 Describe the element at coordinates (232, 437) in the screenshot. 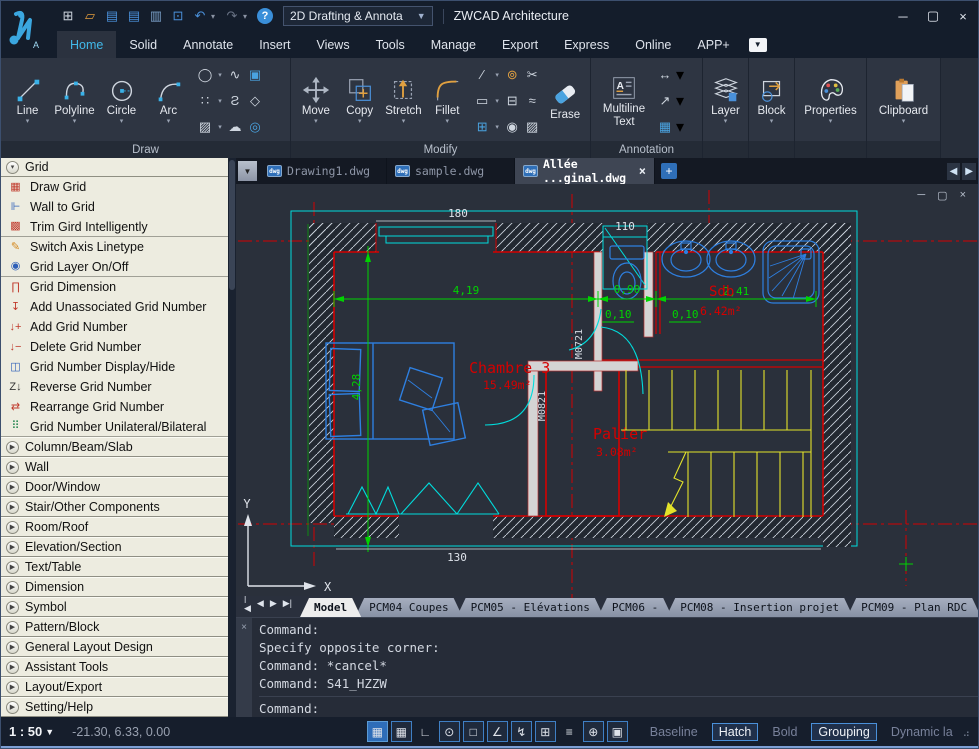

I see `sidebar-scrollbar` at that location.